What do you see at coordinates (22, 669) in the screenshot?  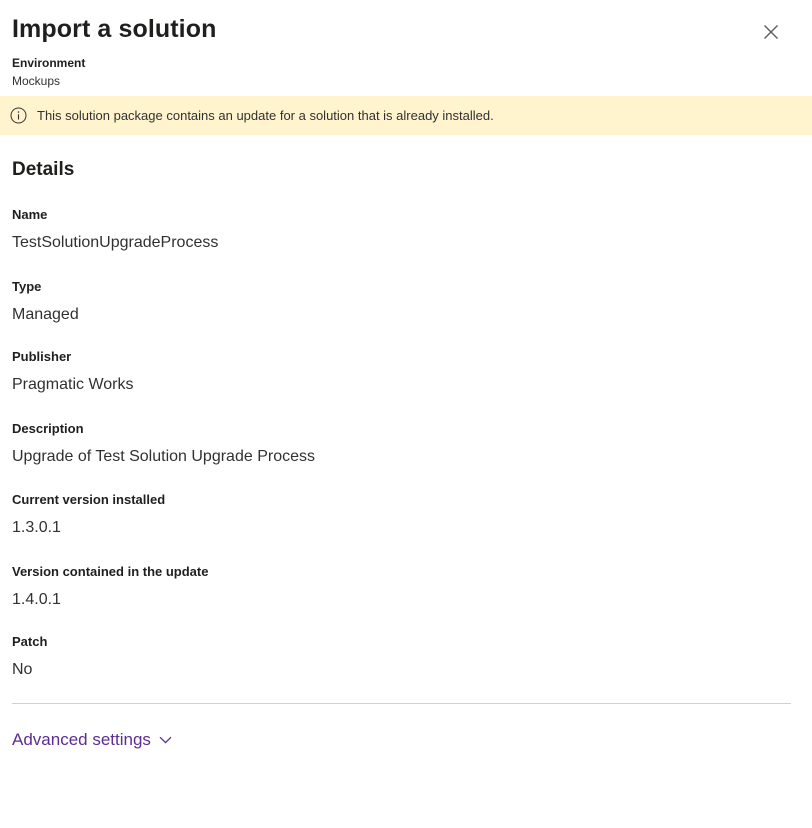 I see `patch-value: No` at bounding box center [22, 669].